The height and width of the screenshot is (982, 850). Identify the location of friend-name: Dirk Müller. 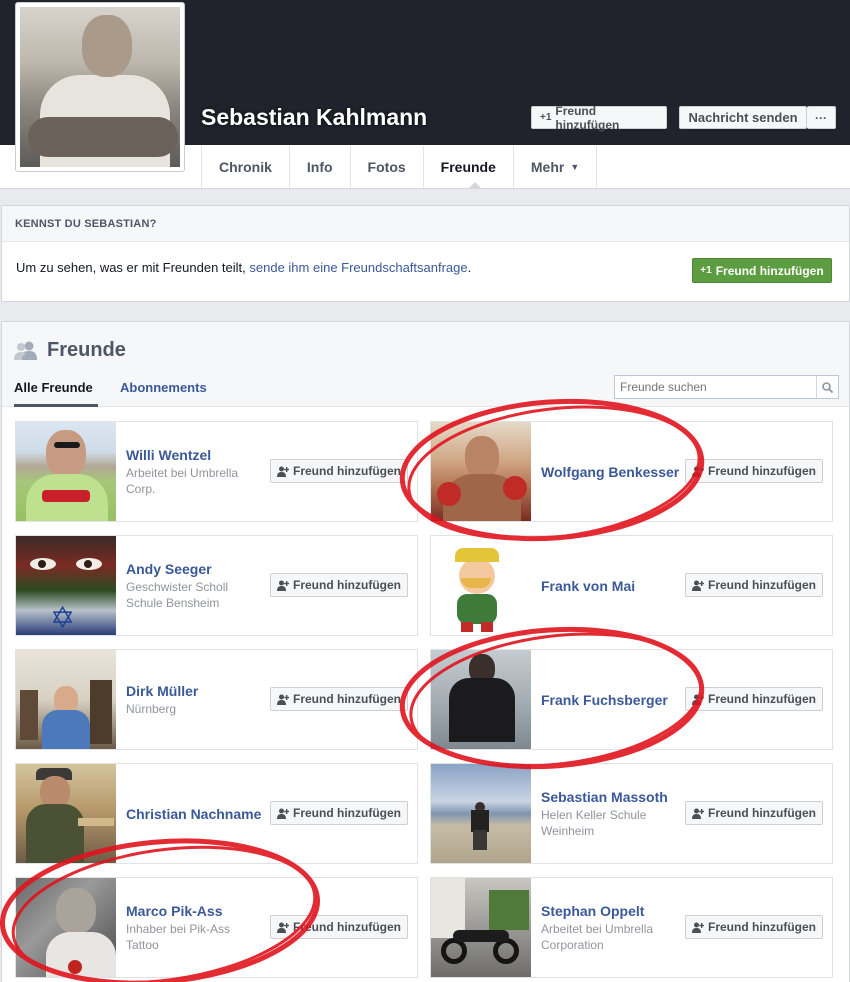
(197, 691).